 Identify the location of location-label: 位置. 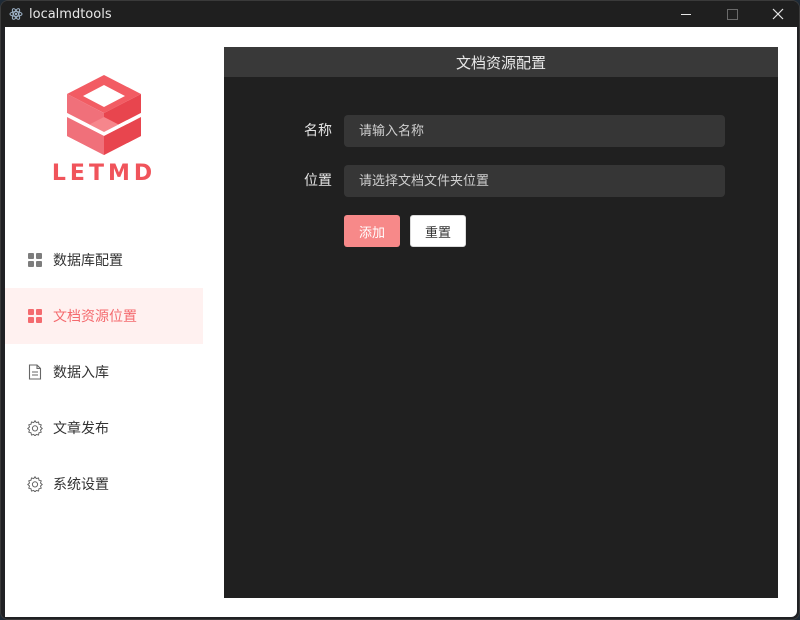
(318, 181).